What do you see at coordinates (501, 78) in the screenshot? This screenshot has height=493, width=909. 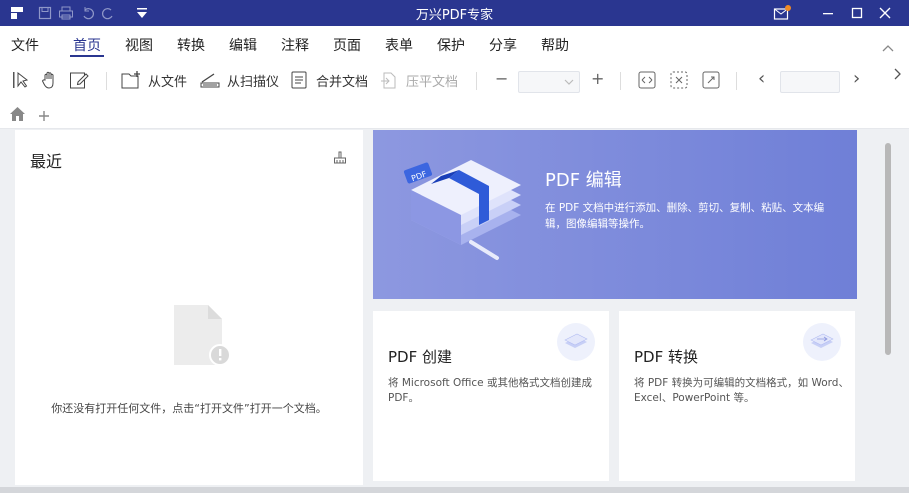 I see `zoom-out-button: −` at bounding box center [501, 78].